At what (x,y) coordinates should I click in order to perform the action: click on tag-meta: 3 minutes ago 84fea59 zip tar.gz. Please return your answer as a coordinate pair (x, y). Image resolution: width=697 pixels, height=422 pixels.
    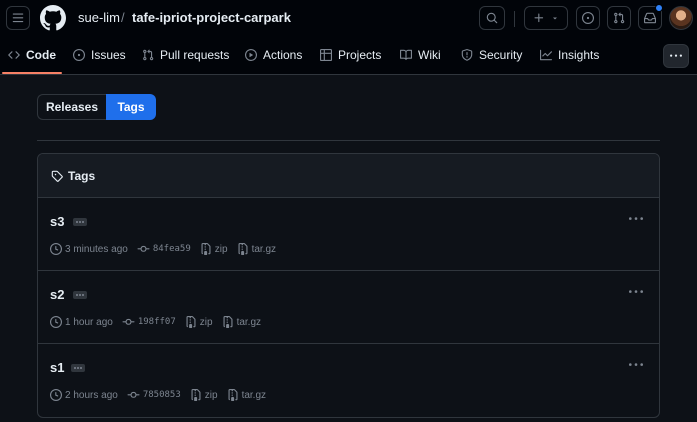
    Looking at the image, I should click on (167, 249).